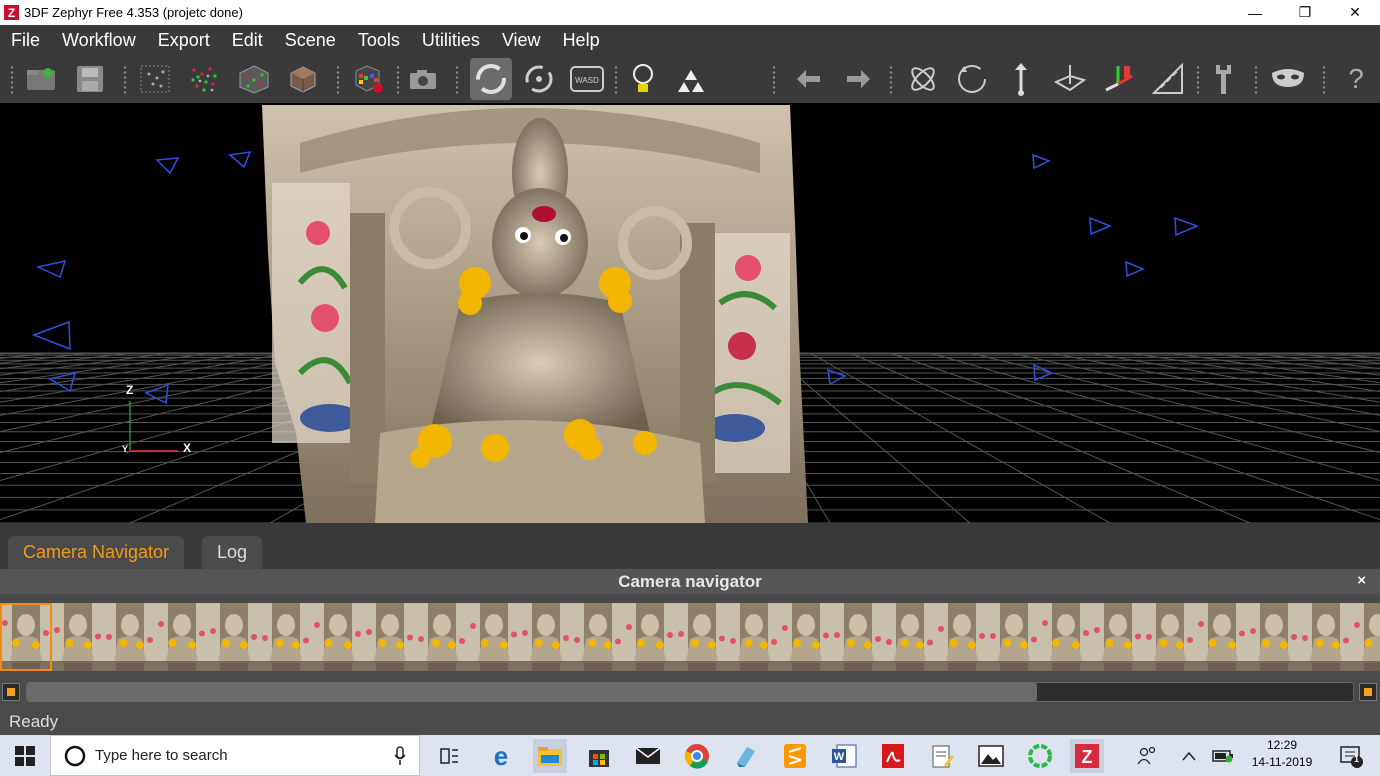 This screenshot has width=1380, height=776. Describe the element at coordinates (235, 755) in the screenshot. I see `taskbar-search: Type here to search` at that location.